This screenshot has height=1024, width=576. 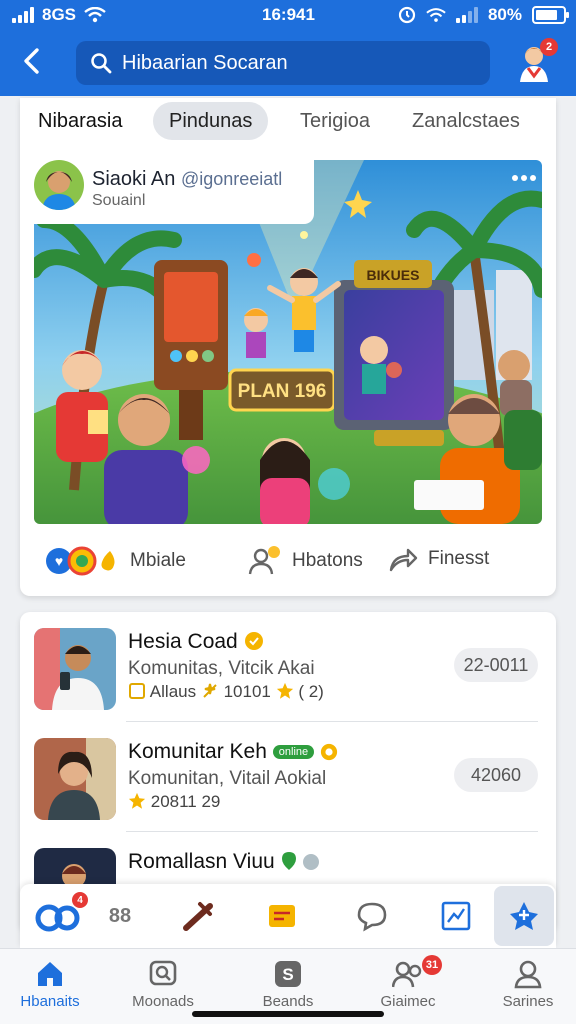 I want to click on home-indicator, so click(x=288, y=1014).